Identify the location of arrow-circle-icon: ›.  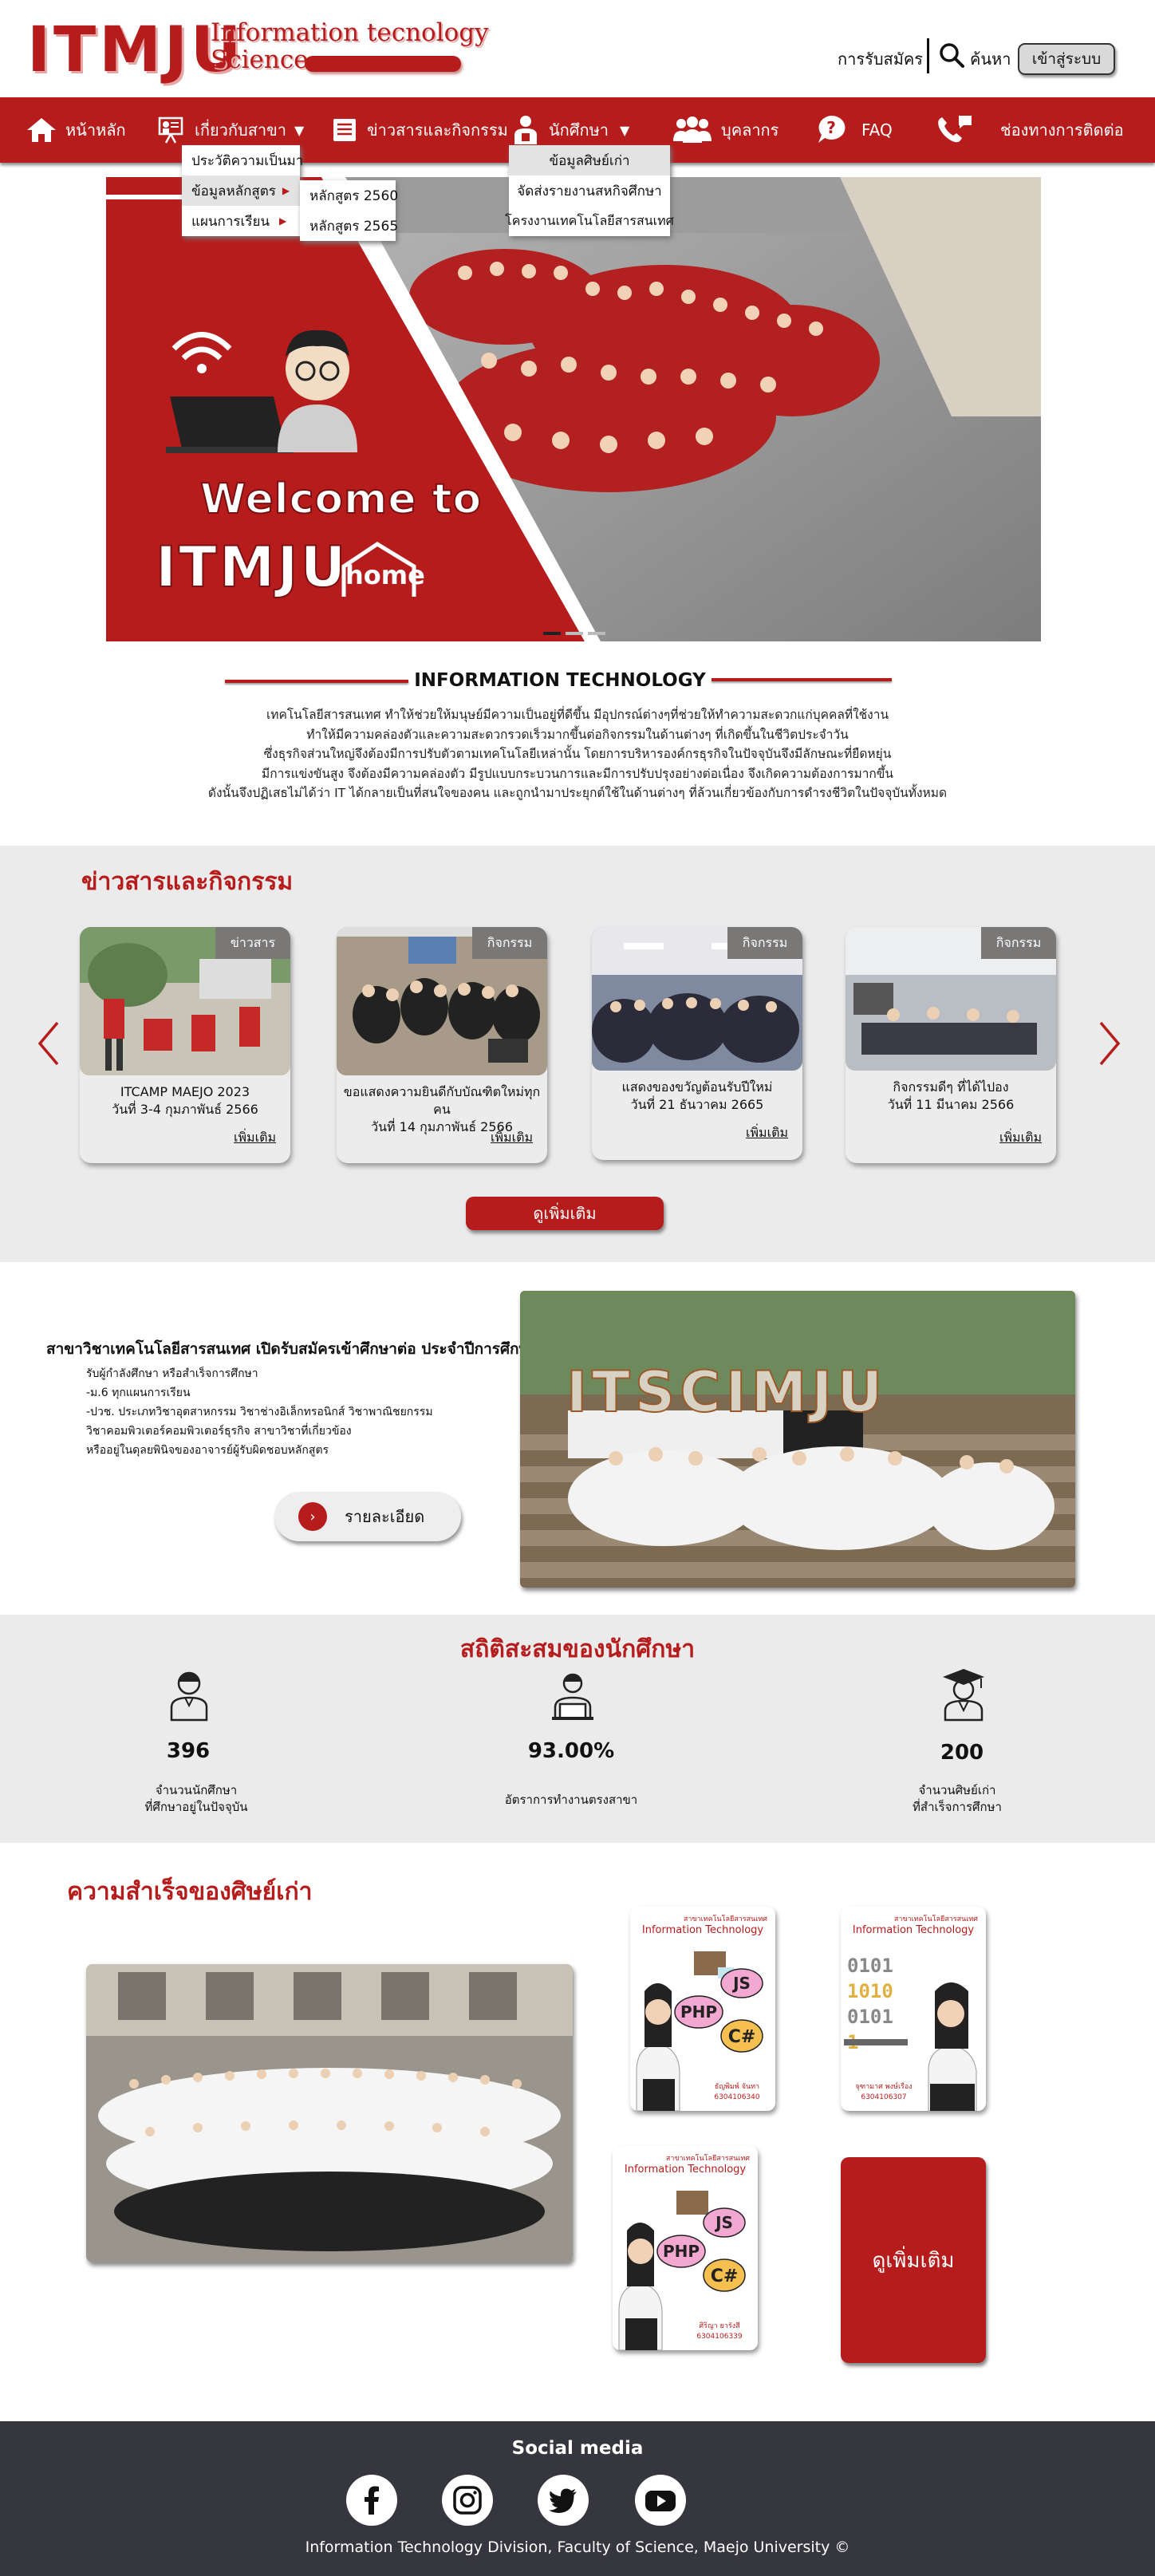
(312, 1516).